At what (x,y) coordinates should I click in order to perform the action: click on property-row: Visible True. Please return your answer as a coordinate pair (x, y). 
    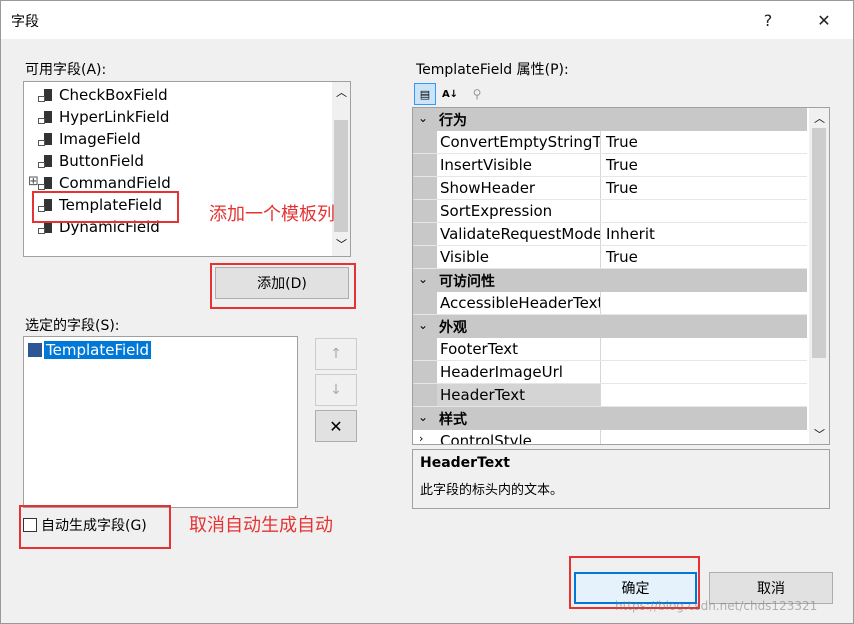
    Looking at the image, I should click on (610, 257).